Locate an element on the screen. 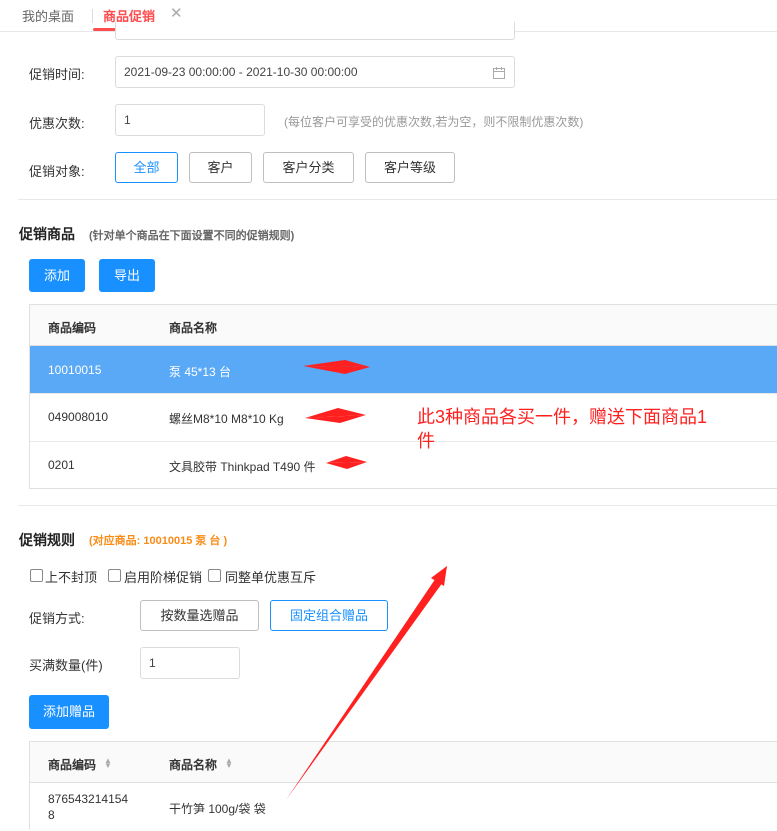 The height and width of the screenshot is (831, 777). annotation-arrows is located at coordinates (366, 580).